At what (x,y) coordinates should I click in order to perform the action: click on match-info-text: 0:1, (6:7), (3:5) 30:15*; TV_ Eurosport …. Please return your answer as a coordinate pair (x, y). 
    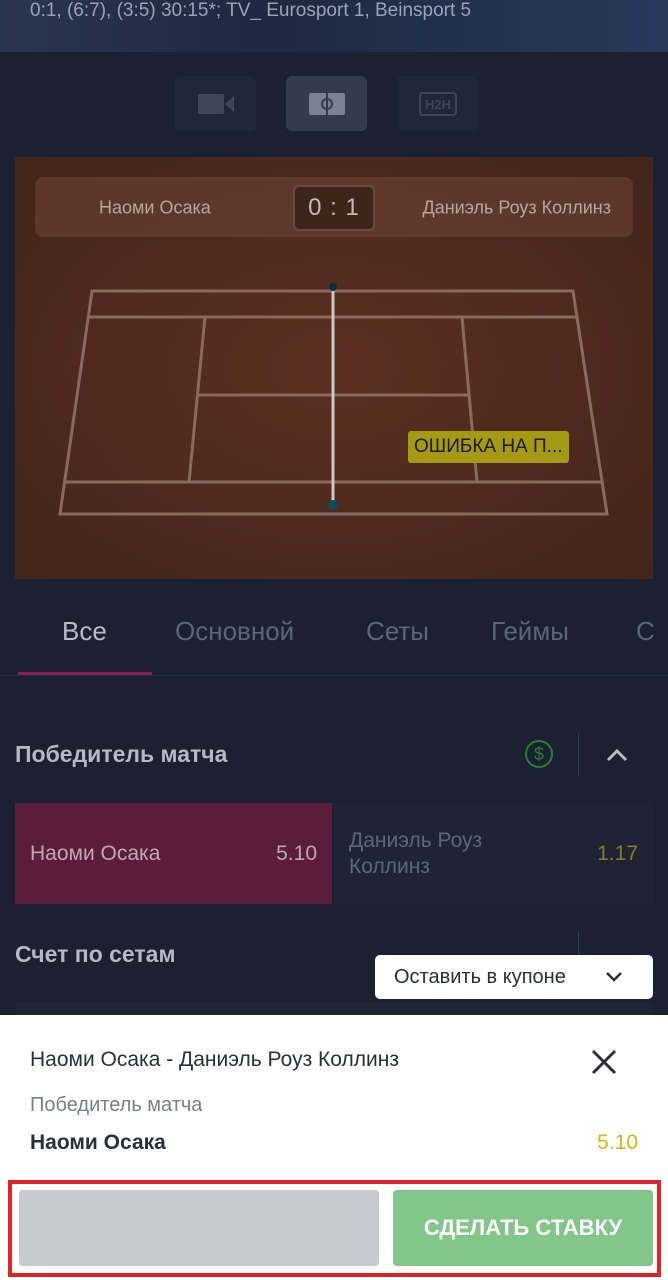
    Looking at the image, I should click on (251, 10).